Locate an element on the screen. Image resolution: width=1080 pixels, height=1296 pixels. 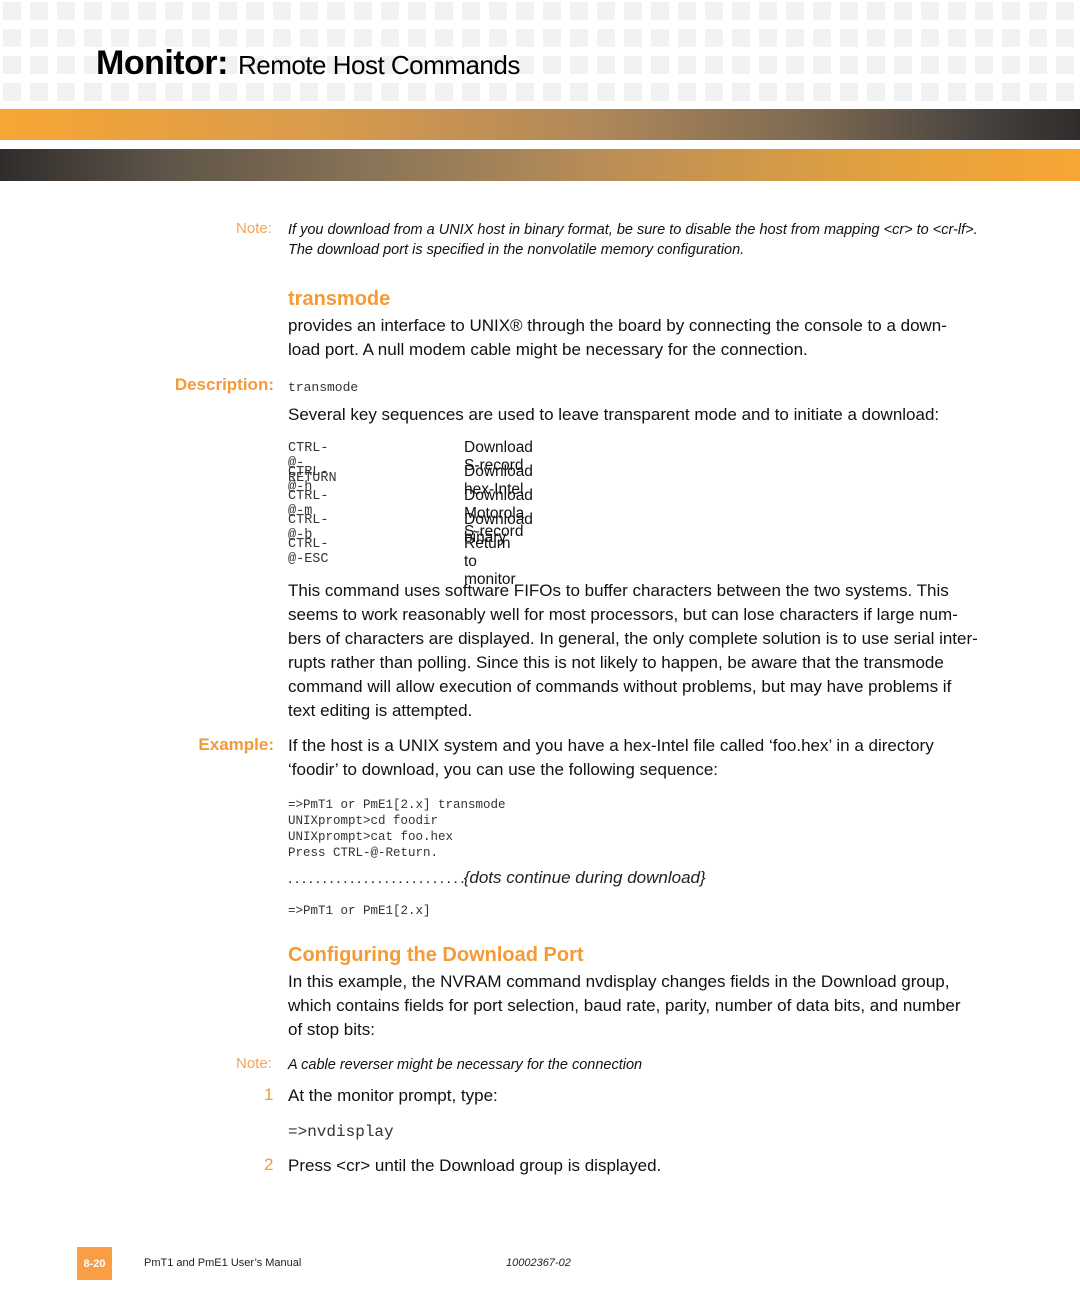
page-title-bold: Monitor: is located at coordinates (162, 63).